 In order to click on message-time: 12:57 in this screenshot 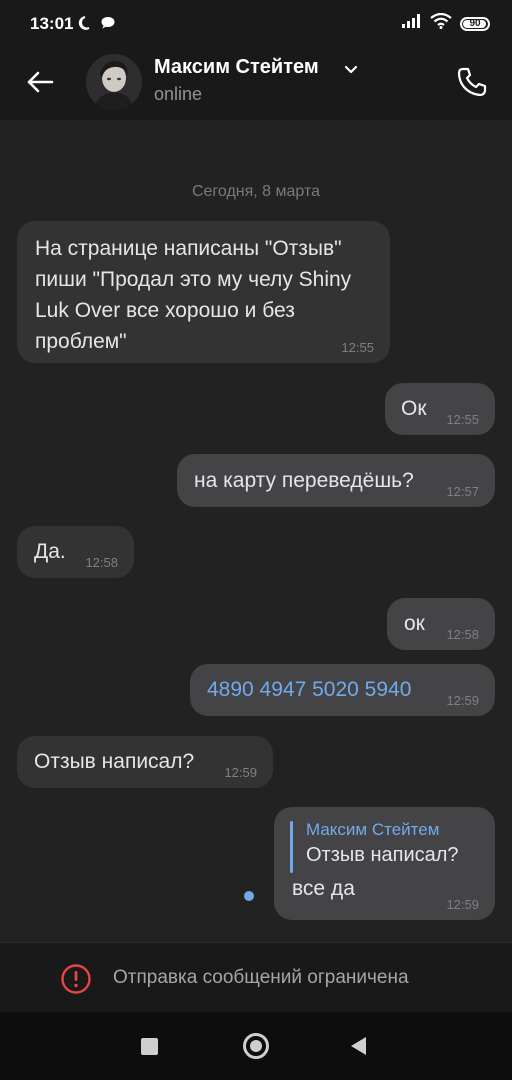, I will do `click(462, 491)`.